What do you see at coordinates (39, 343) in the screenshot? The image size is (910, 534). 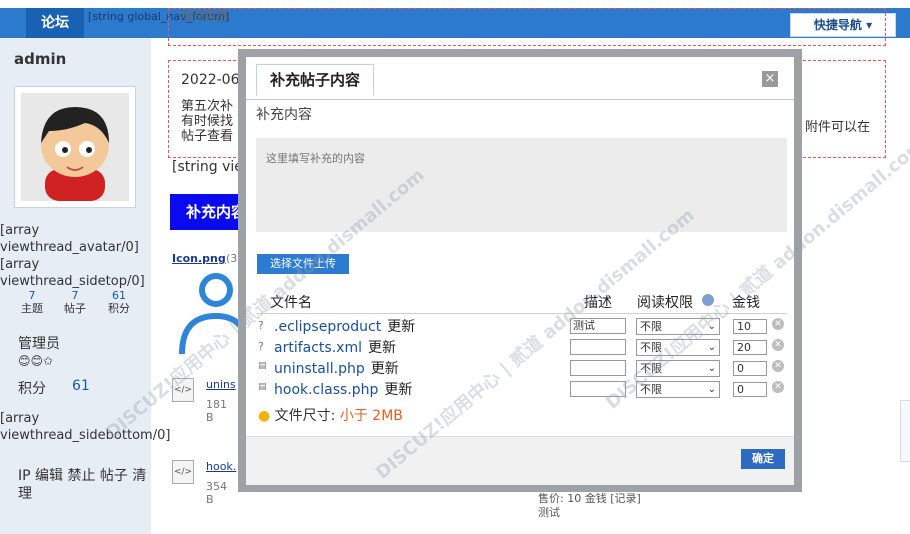 I see `user-role: 管理员` at bounding box center [39, 343].